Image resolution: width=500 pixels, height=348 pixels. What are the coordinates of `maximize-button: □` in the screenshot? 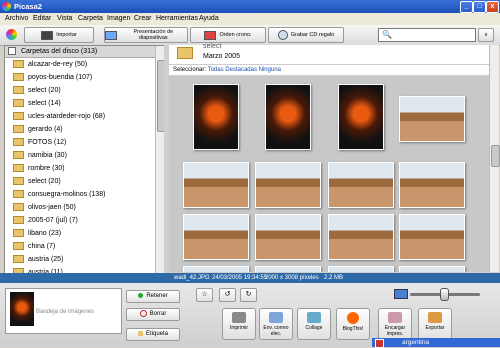 It's located at (479, 7).